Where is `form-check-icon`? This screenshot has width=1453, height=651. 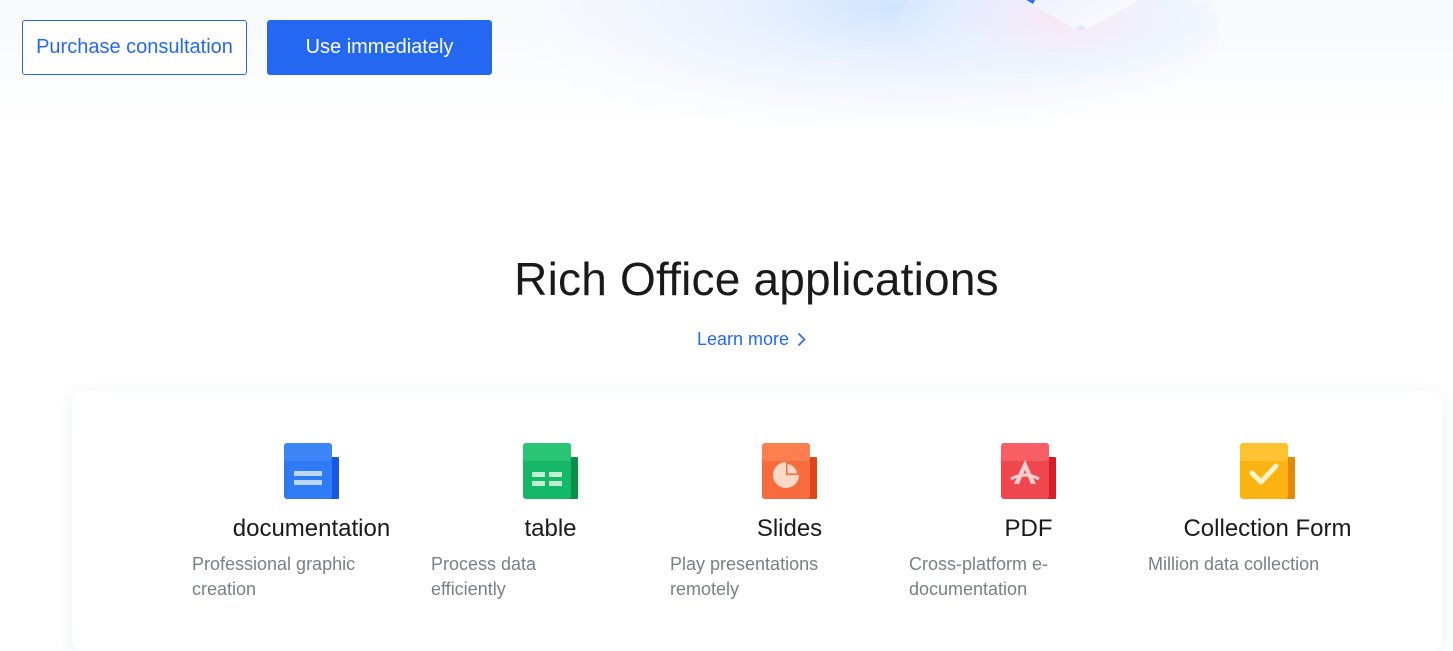
form-check-icon is located at coordinates (1267, 471).